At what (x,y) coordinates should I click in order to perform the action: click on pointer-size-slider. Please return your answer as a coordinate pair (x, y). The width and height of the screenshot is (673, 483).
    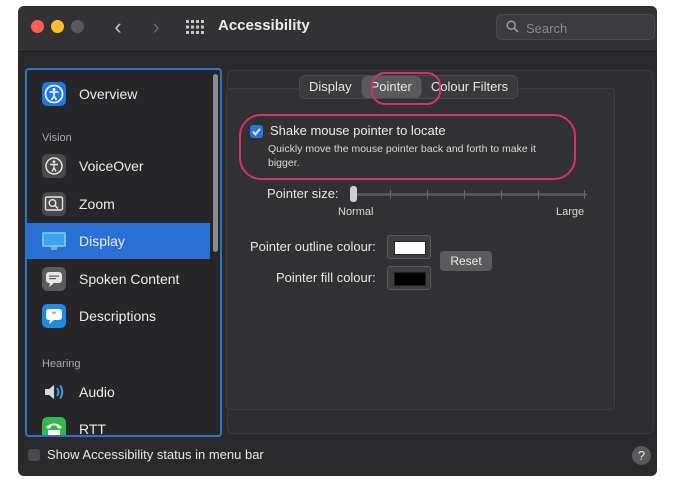
    Looking at the image, I should click on (468, 194).